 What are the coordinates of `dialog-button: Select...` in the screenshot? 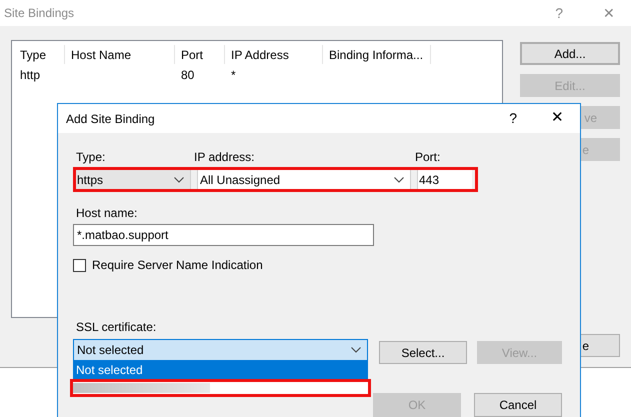 It's located at (423, 352).